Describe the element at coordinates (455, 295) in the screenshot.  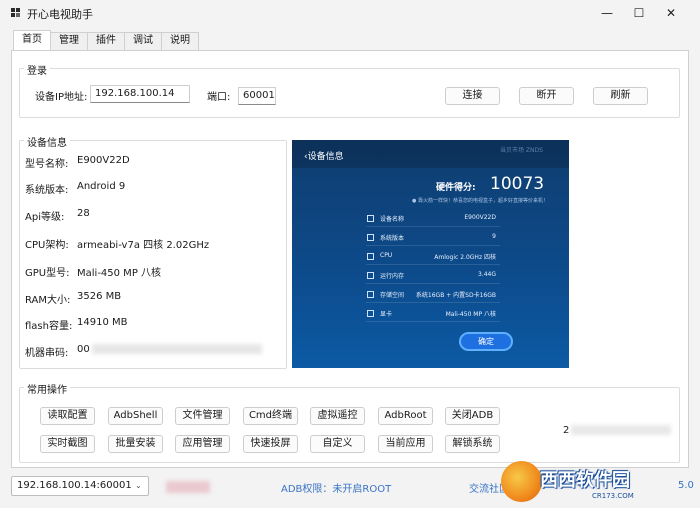
I see `screen-row-value: 系统16GB + 内置SD卡16GB` at that location.